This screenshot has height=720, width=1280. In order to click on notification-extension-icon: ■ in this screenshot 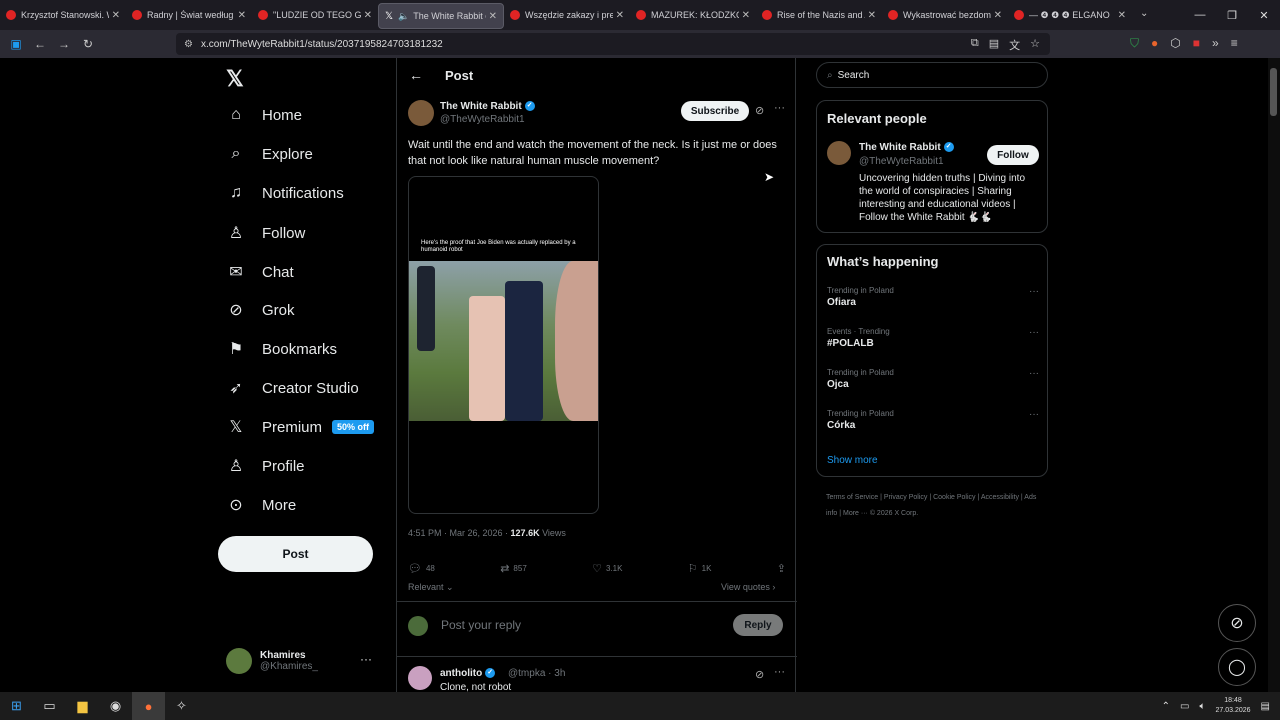, I will do `click(1196, 43)`.